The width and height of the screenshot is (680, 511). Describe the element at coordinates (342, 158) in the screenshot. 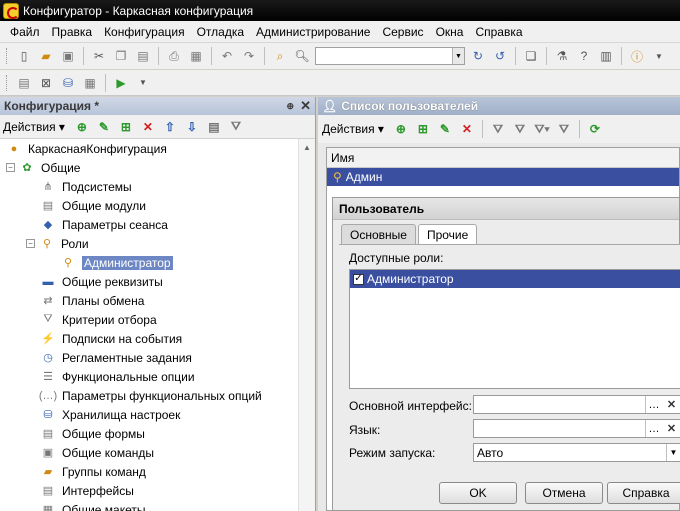

I see `column-name-header: Имя` at that location.